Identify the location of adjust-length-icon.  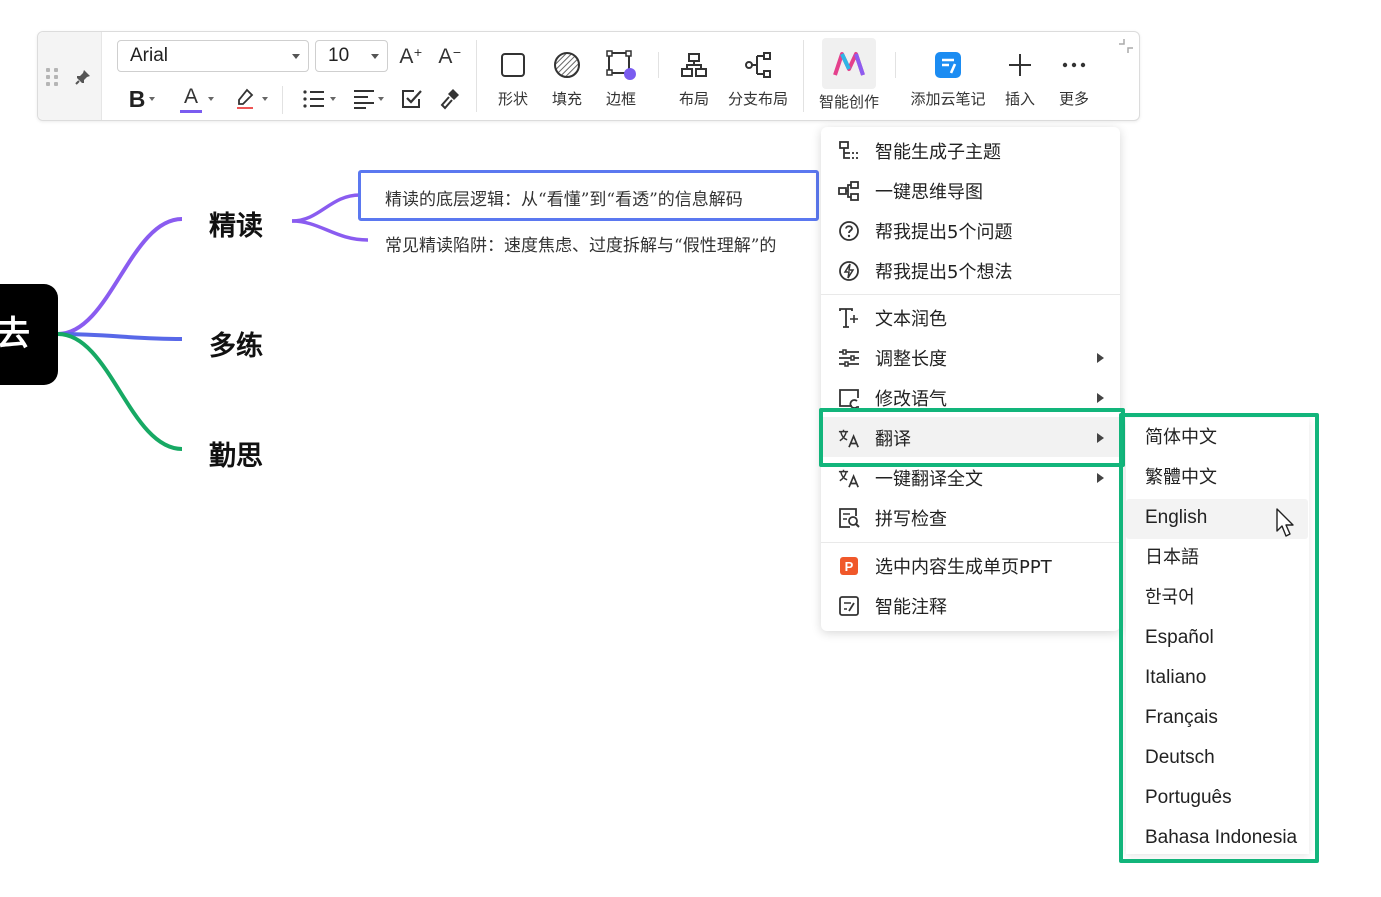
(849, 358).